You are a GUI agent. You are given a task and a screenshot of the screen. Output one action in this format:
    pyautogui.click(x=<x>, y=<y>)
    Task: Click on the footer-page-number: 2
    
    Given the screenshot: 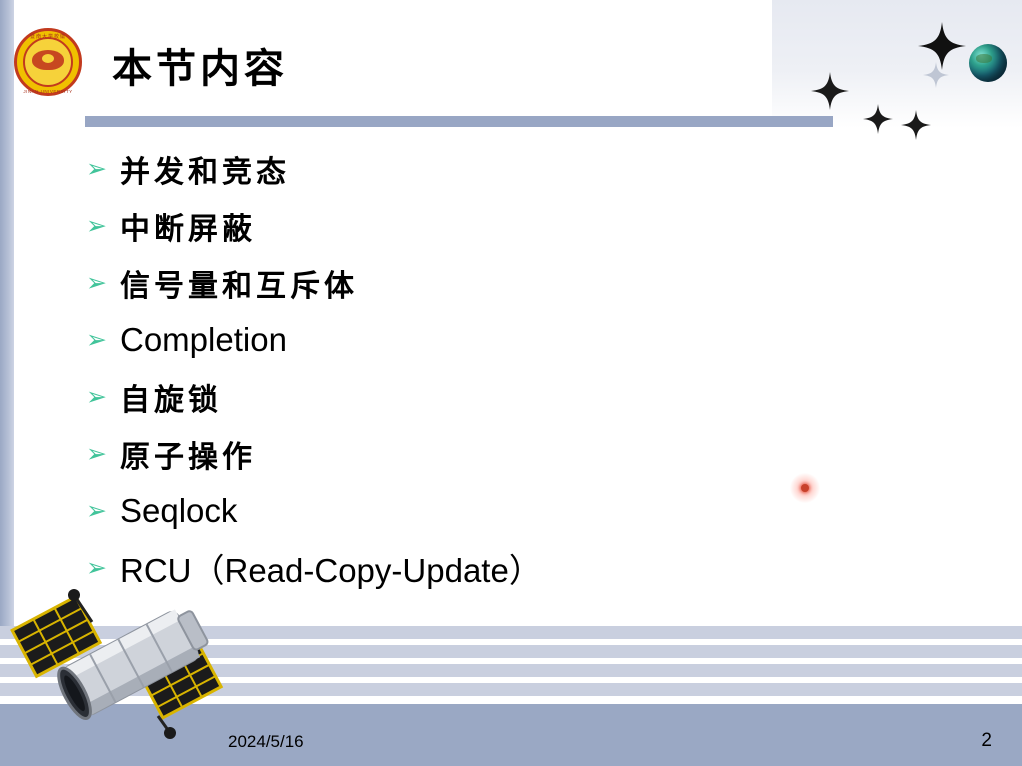 What is the action you would take?
    pyautogui.click(x=986, y=740)
    